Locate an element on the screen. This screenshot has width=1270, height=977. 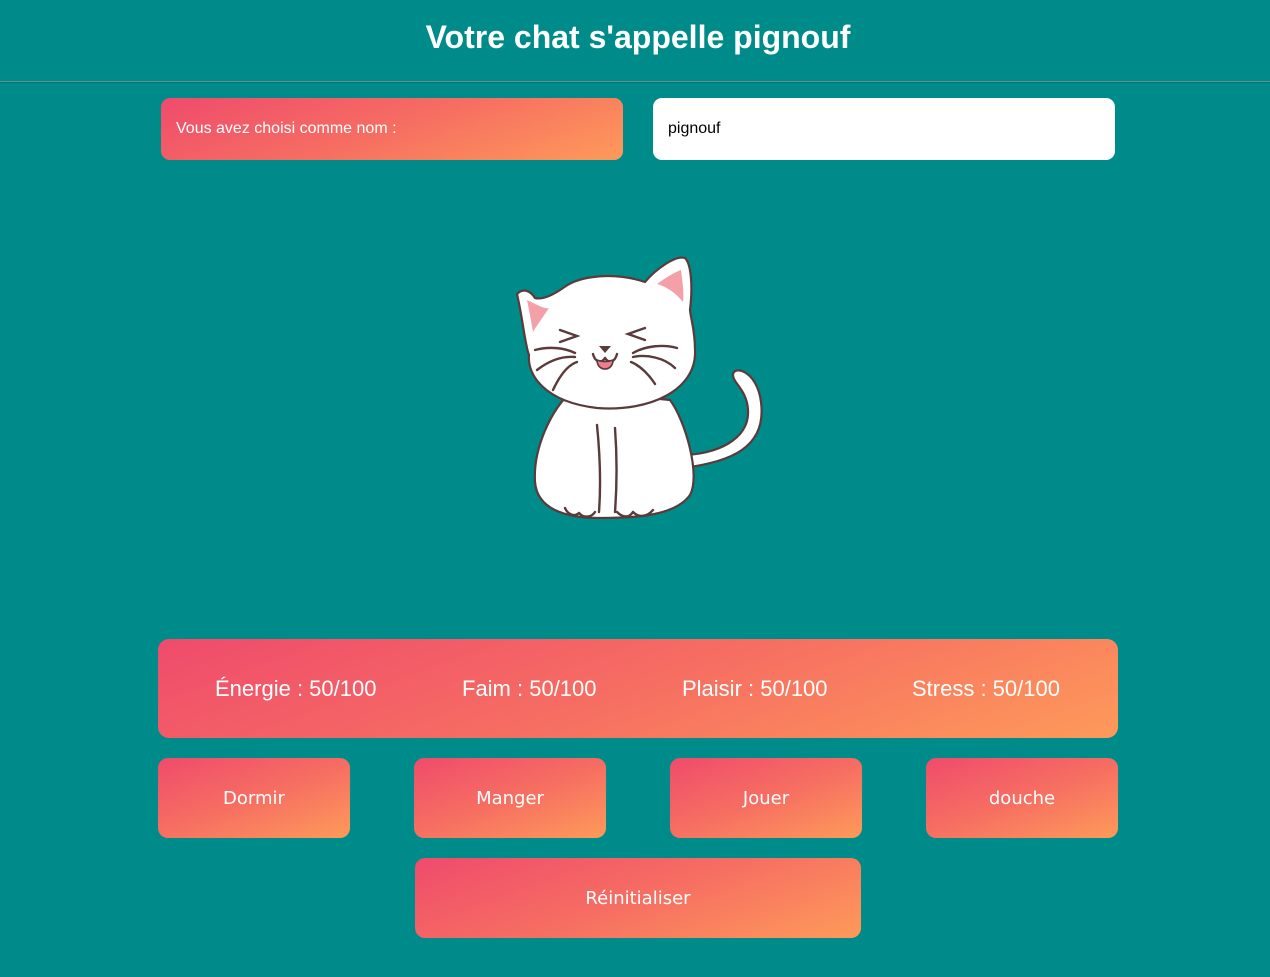
stat-hunger: Faim : 50/100 is located at coordinates (529, 688).